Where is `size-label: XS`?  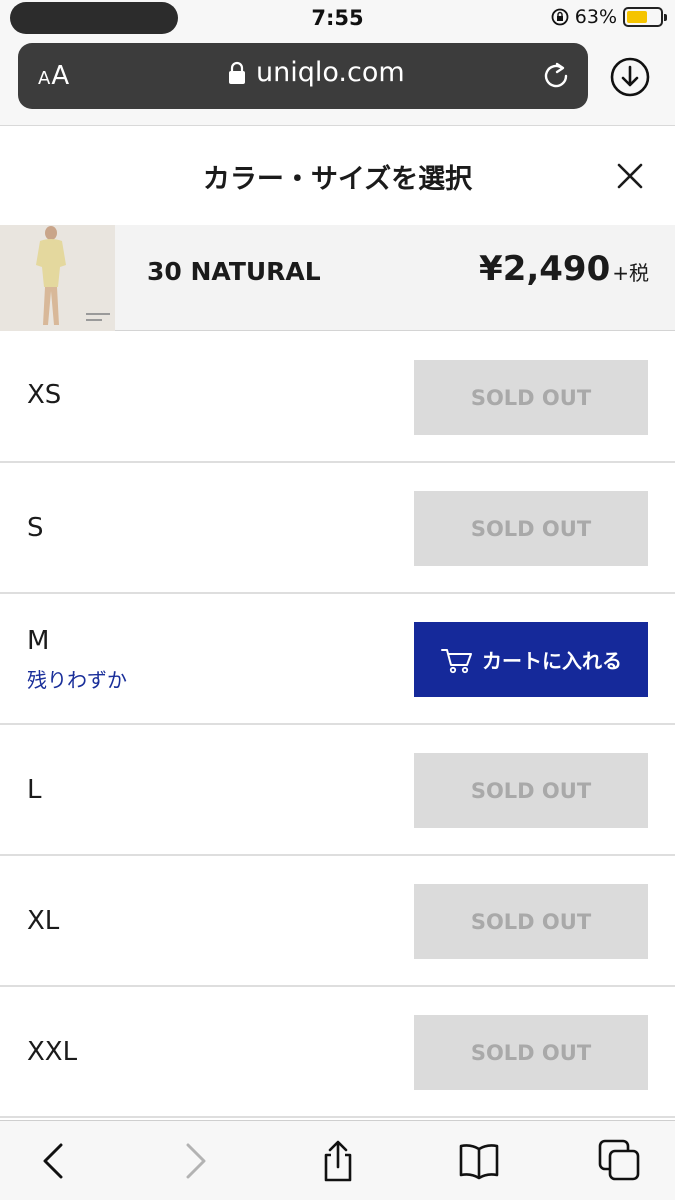
size-label: XS is located at coordinates (44, 395).